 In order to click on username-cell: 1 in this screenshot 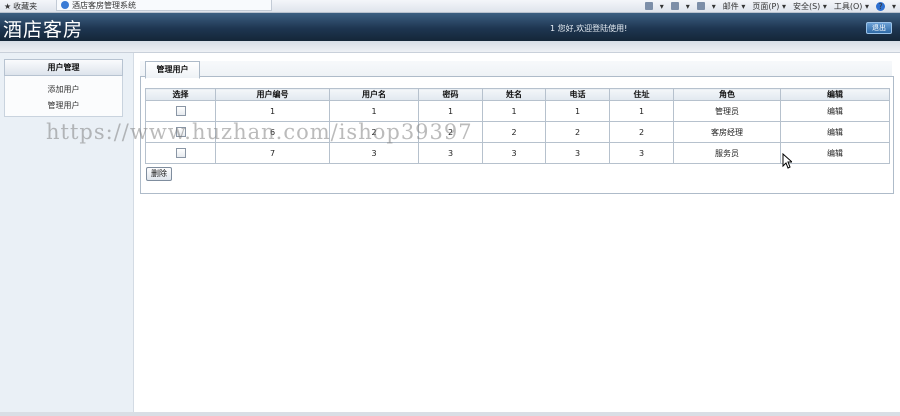, I will do `click(374, 111)`.